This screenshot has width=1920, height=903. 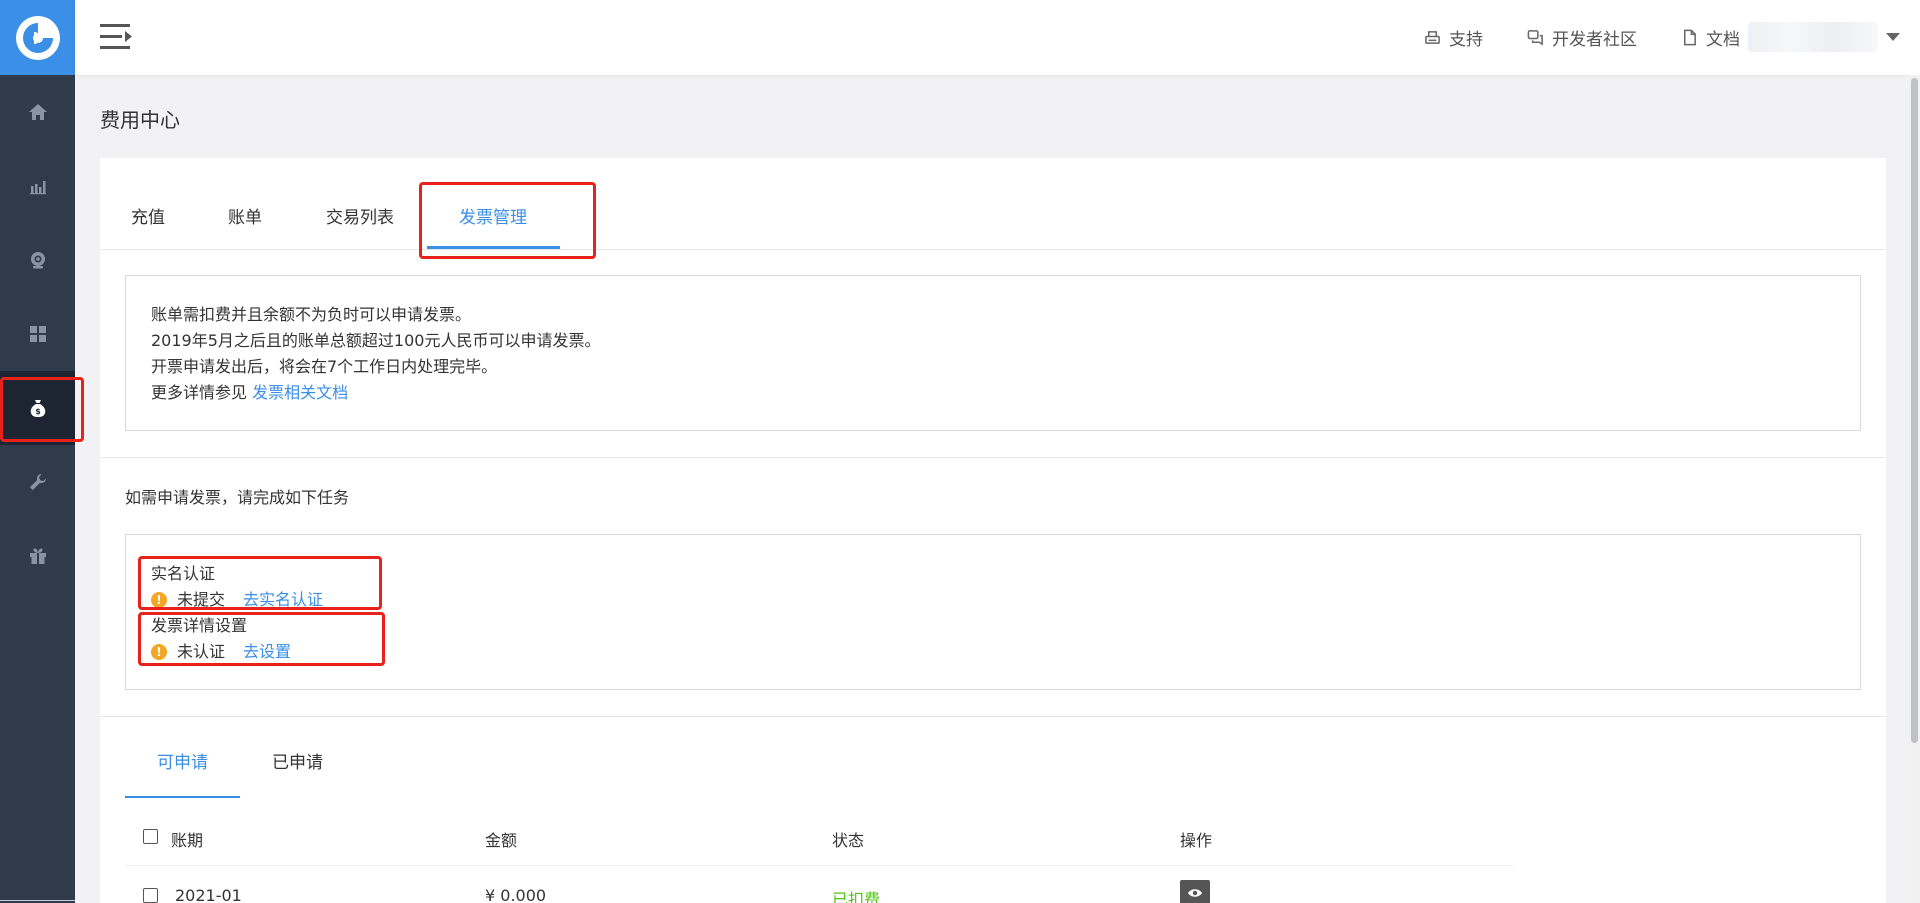 I want to click on table-row: 2021-01 ¥ 0.000 已扣费, so click(x=819, y=884).